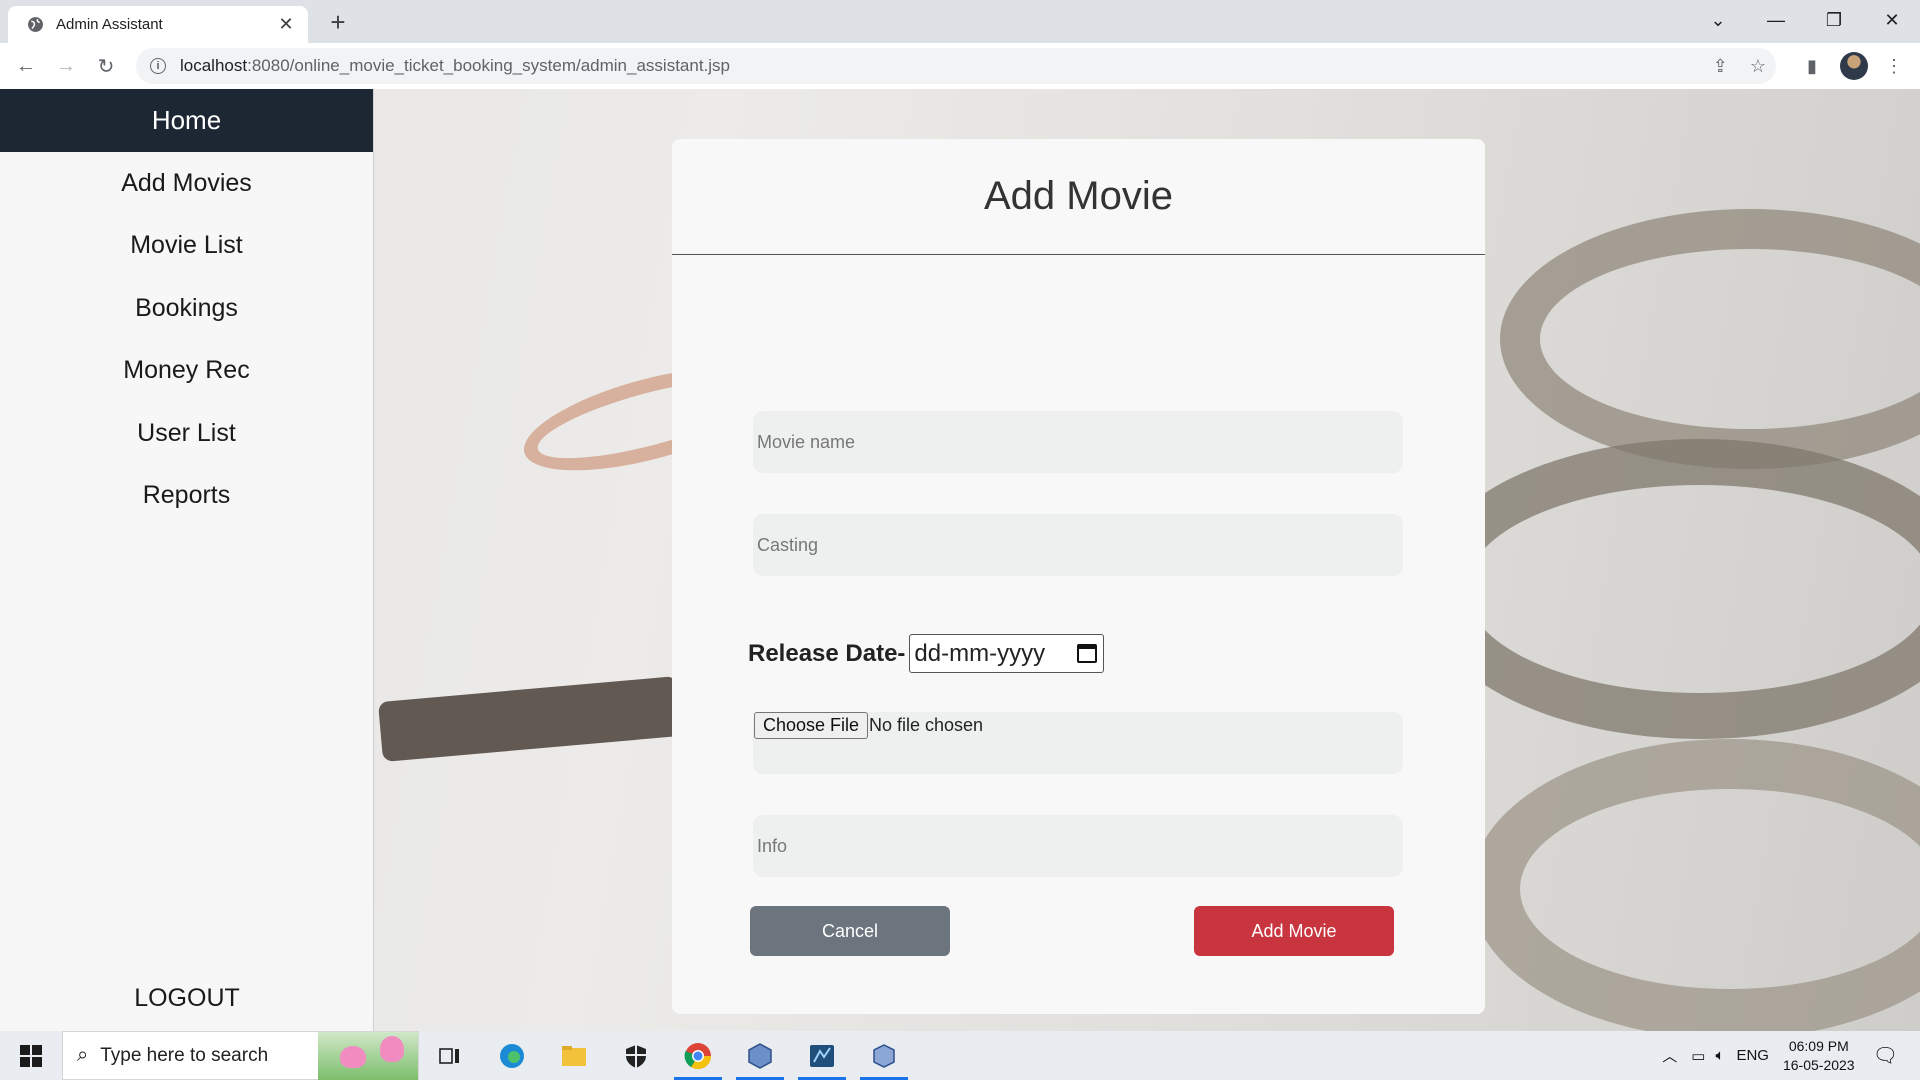 Image resolution: width=1920 pixels, height=1080 pixels. I want to click on no-file-text: No file chosen, so click(926, 725).